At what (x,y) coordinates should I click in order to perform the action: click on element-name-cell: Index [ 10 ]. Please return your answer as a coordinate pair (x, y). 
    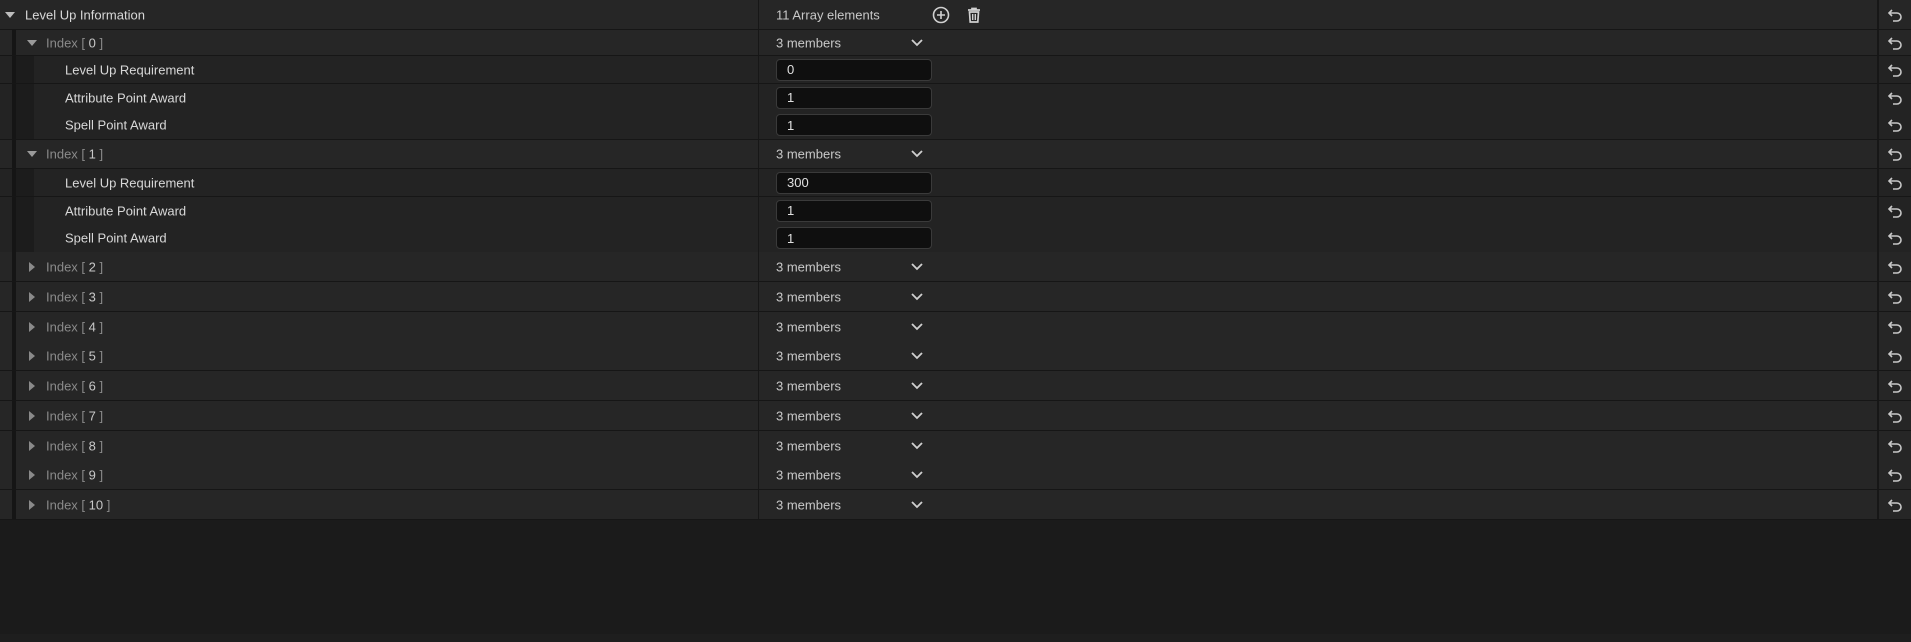
    Looking at the image, I should click on (379, 504).